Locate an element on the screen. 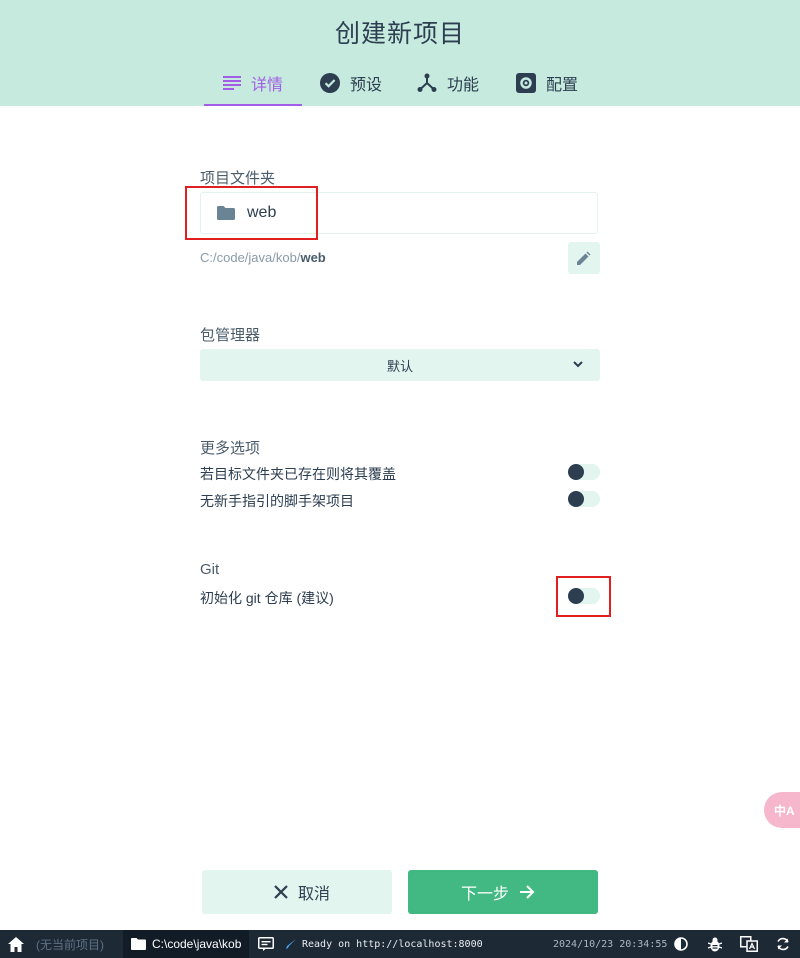 This screenshot has height=958, width=800. refresh-icon is located at coordinates (783, 944).